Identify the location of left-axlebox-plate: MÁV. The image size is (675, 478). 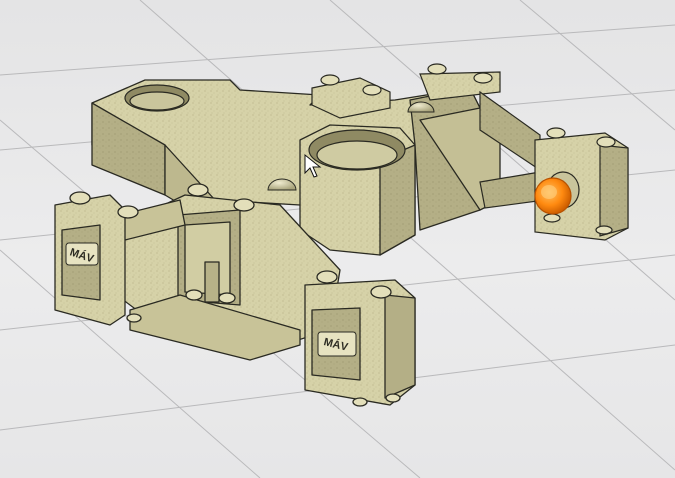
(82, 254).